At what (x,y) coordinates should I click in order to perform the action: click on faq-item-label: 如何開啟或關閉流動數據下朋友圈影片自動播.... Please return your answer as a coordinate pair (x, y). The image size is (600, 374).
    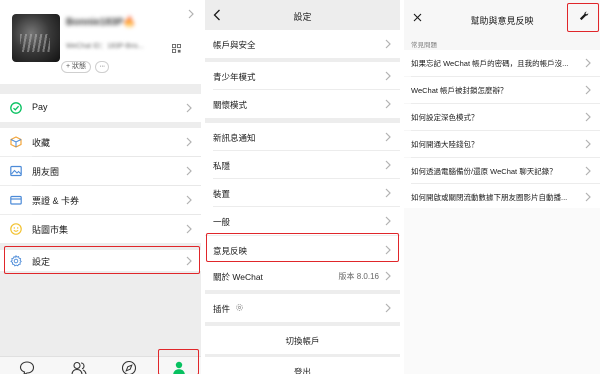
    Looking at the image, I should click on (489, 197).